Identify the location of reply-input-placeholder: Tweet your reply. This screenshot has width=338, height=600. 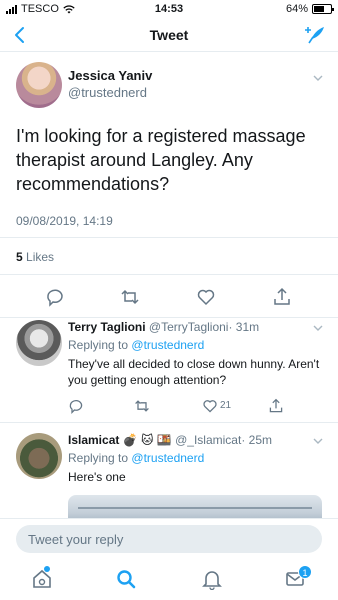
(76, 539).